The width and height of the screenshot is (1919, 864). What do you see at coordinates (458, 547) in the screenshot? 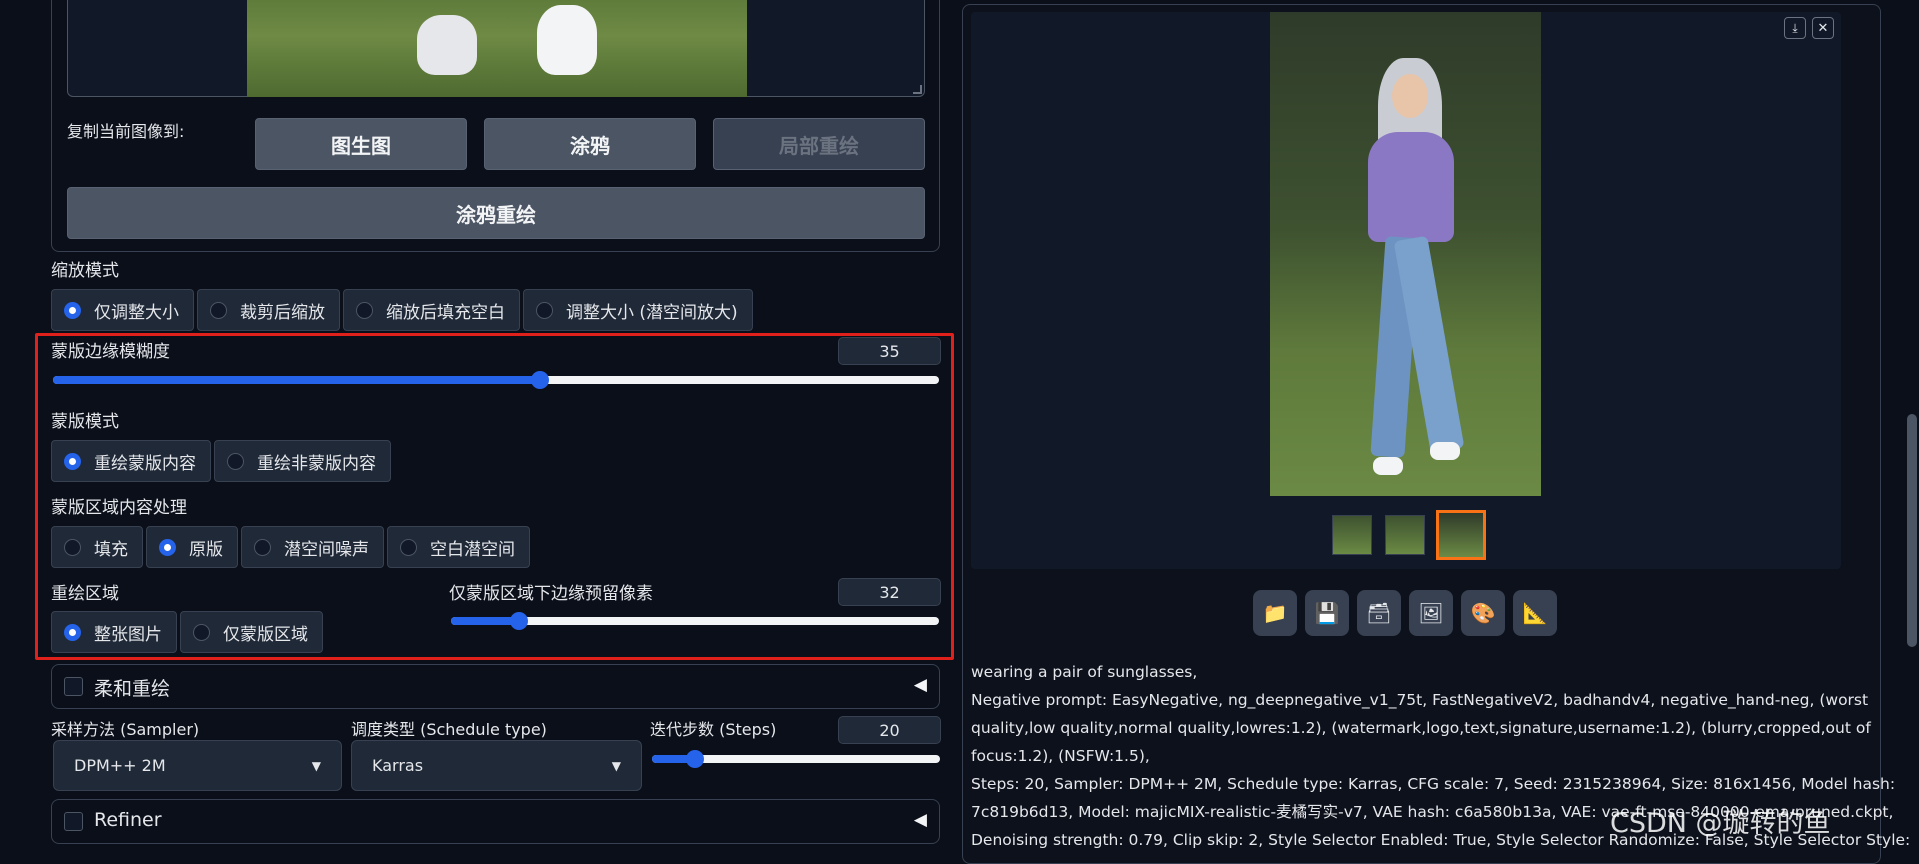
I see `masked-content-option: 空白潜空间` at bounding box center [458, 547].